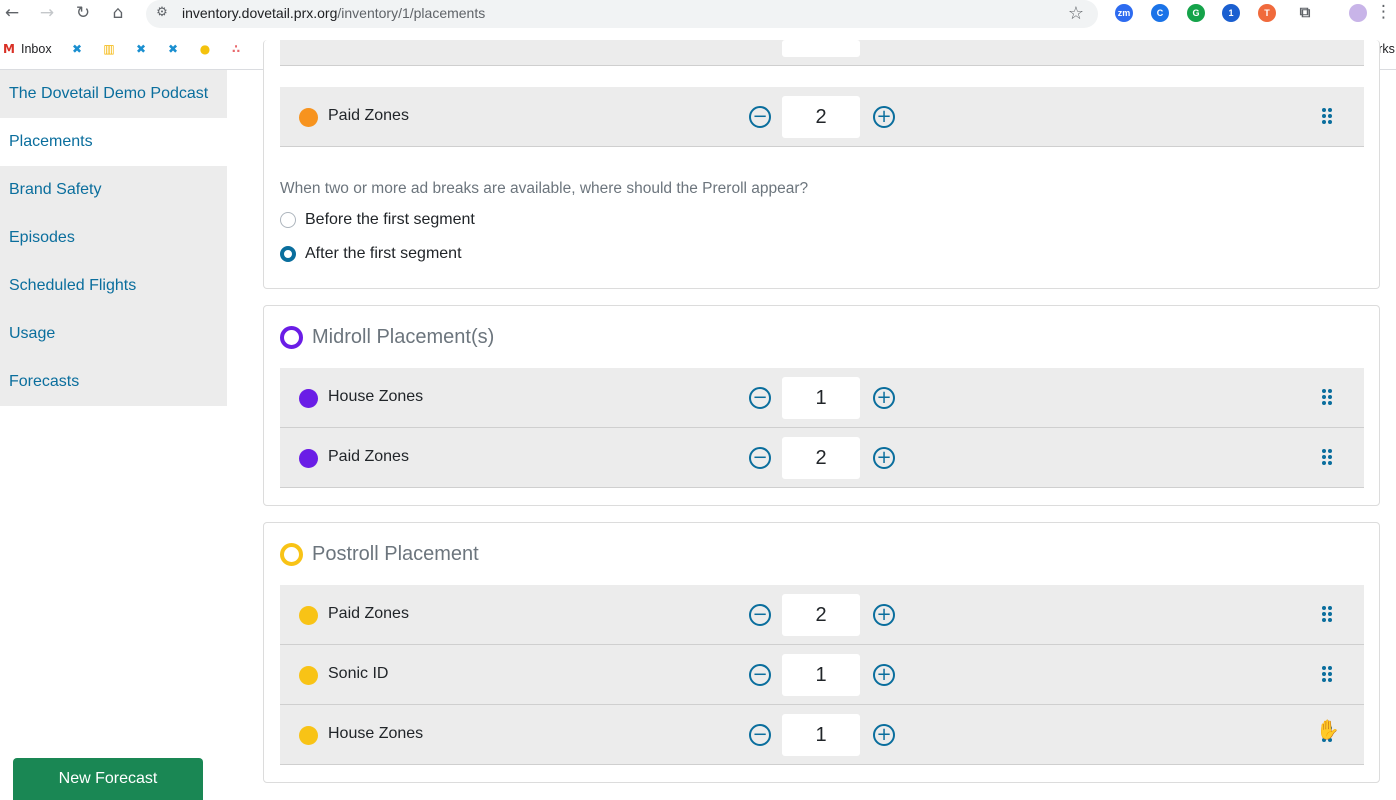  Describe the element at coordinates (12, 13) in the screenshot. I see `back-icon: ←` at that location.